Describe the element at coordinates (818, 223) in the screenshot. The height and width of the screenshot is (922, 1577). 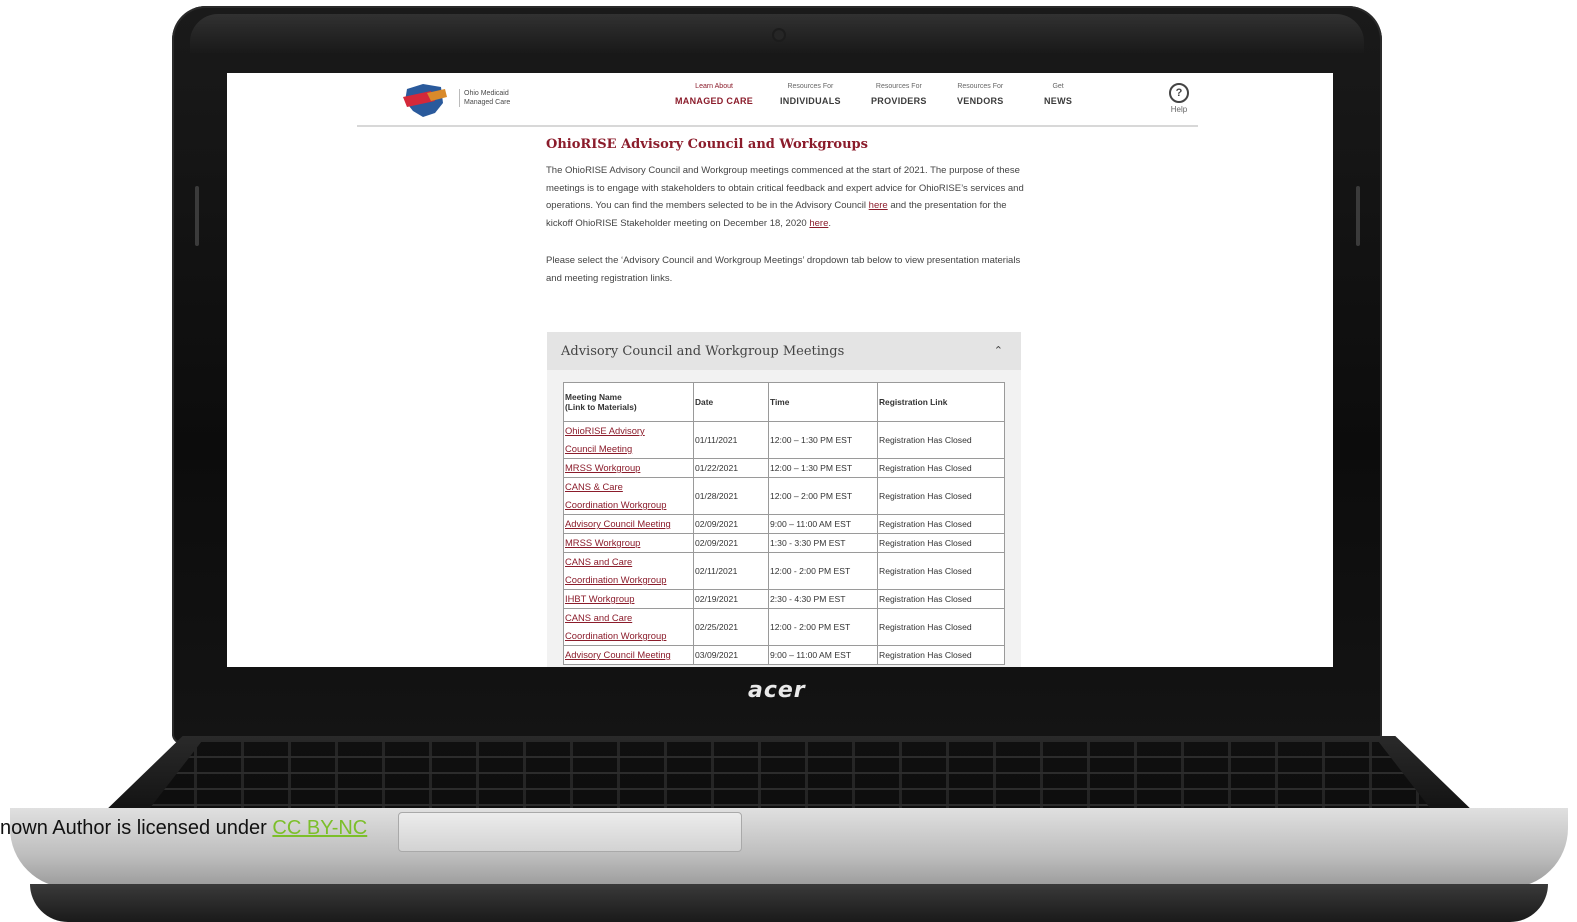
I see `kickoff-presentation-link: here` at that location.